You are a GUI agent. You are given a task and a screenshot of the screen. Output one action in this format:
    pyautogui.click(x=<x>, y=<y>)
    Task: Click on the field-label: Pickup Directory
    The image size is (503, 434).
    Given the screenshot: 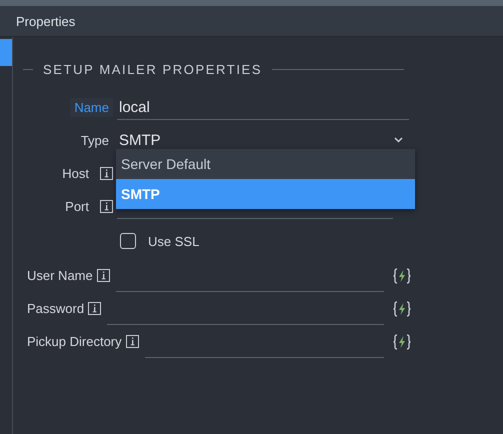 What is the action you would take?
    pyautogui.click(x=74, y=342)
    